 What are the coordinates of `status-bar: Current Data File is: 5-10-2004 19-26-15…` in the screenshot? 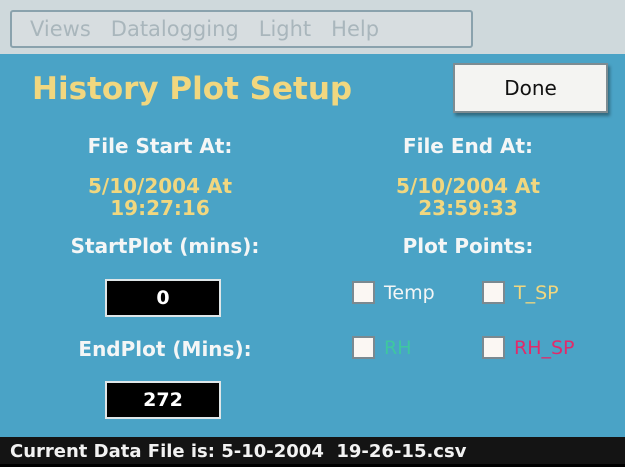 It's located at (312, 450).